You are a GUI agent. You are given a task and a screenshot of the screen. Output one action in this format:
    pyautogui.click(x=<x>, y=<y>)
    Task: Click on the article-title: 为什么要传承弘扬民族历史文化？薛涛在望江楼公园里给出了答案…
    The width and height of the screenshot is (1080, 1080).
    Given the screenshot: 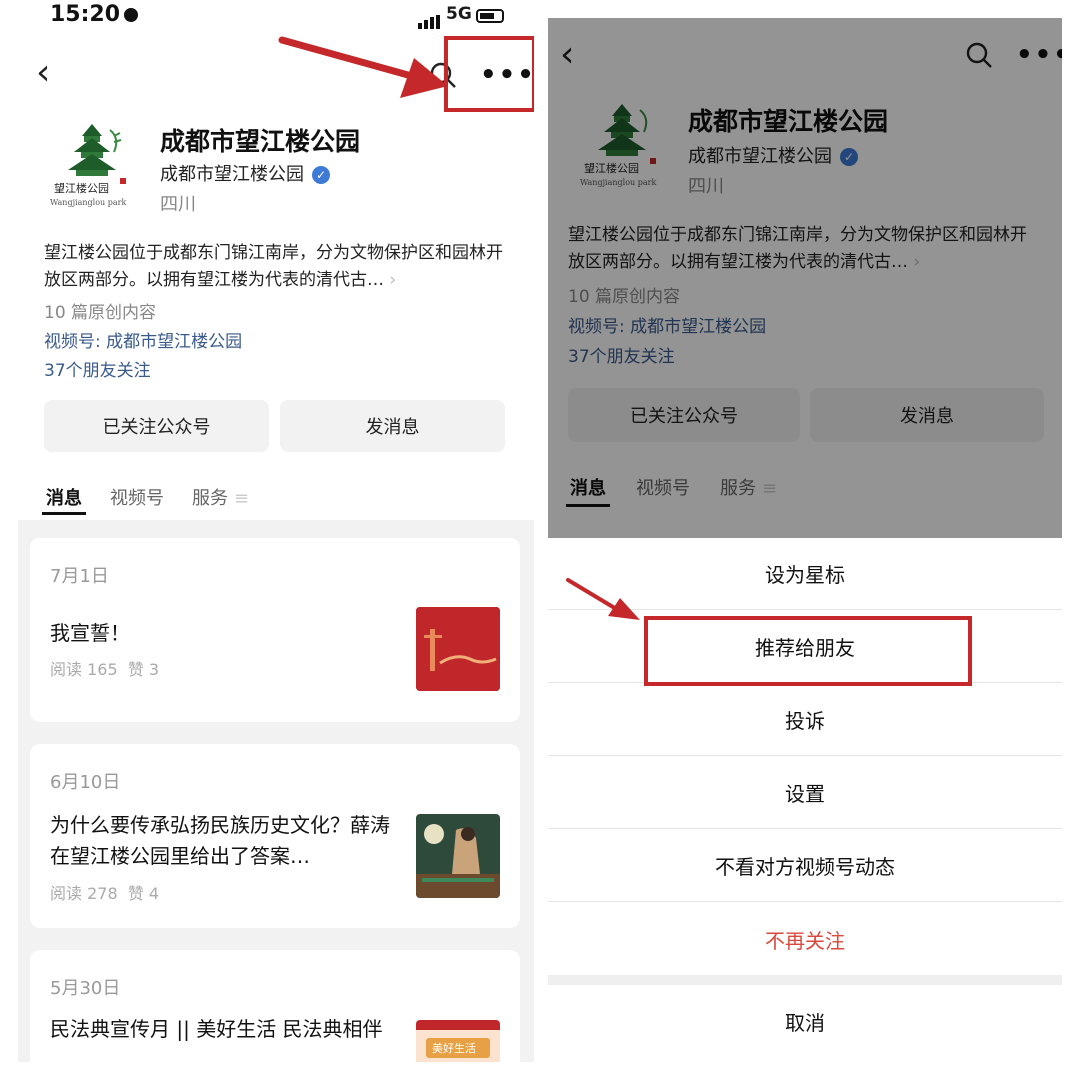 What is the action you would take?
    pyautogui.click(x=220, y=840)
    